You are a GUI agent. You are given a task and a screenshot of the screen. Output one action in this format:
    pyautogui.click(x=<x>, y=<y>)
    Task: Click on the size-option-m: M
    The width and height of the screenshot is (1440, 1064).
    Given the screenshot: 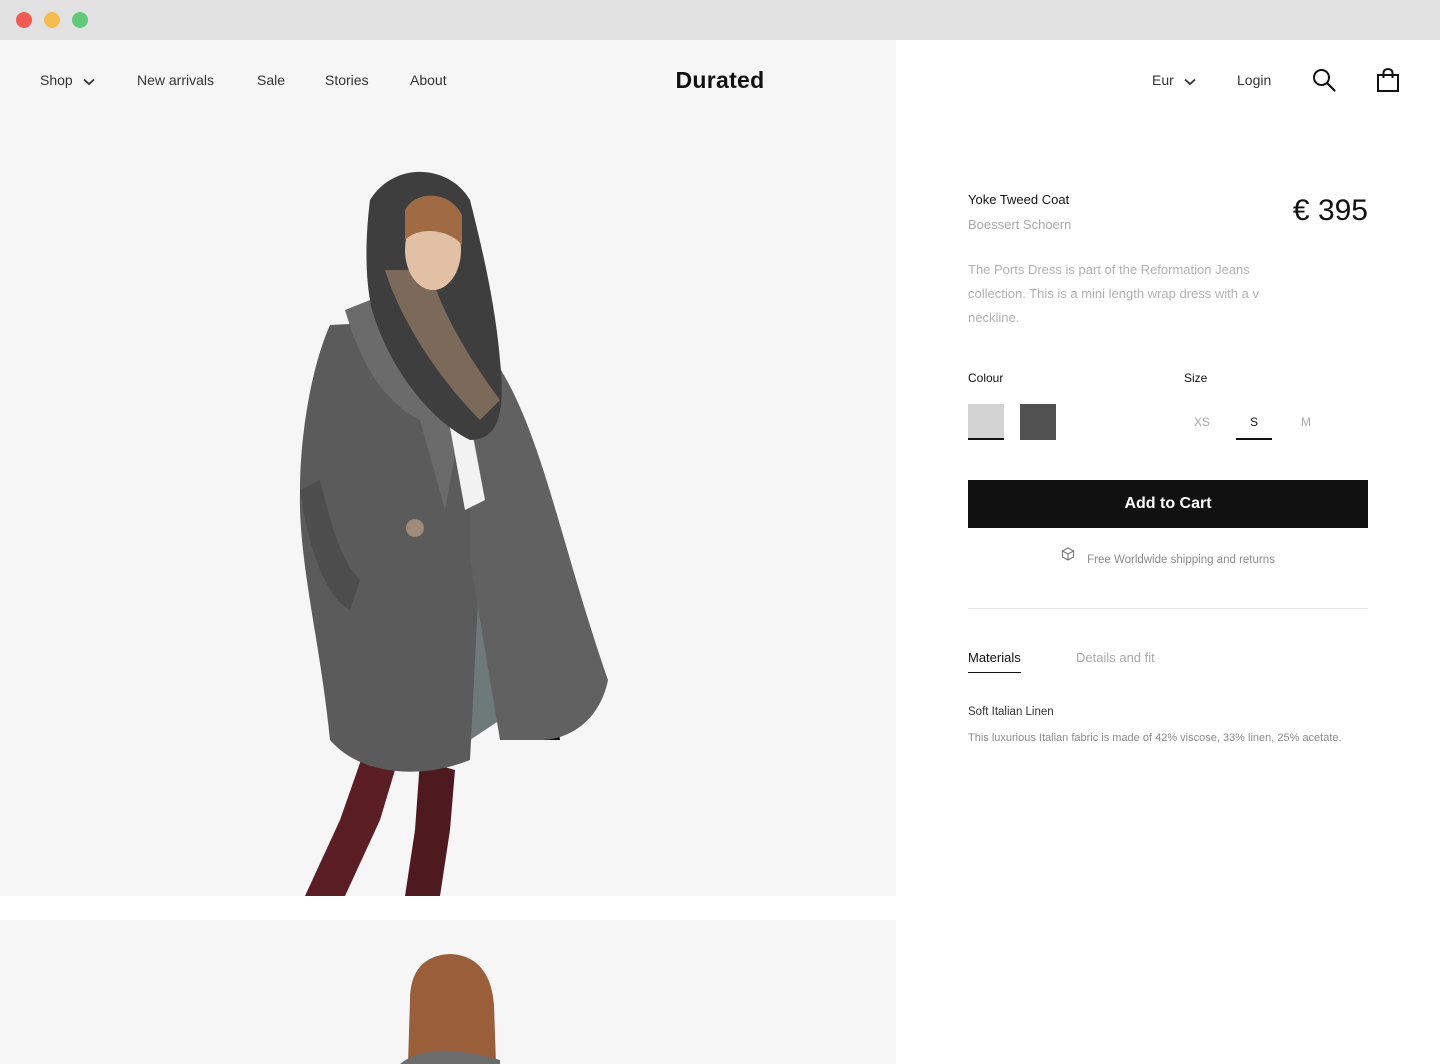 What is the action you would take?
    pyautogui.click(x=1306, y=422)
    